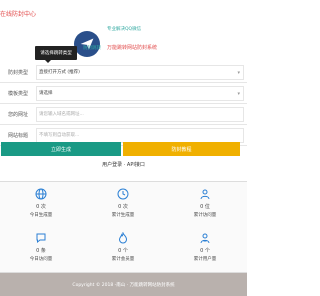 The image size is (320, 296). Describe the element at coordinates (123, 194) in the screenshot. I see `clock-icon` at that location.